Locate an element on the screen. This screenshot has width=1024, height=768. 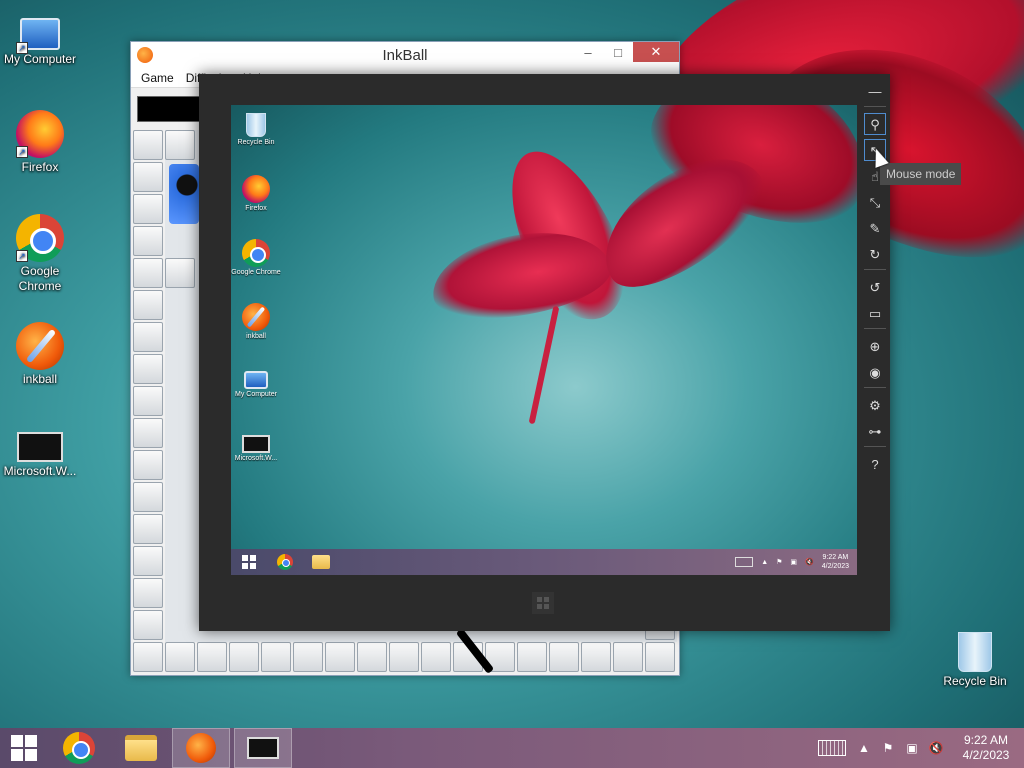
screenshot-button: ◉ is located at coordinates (875, 372).